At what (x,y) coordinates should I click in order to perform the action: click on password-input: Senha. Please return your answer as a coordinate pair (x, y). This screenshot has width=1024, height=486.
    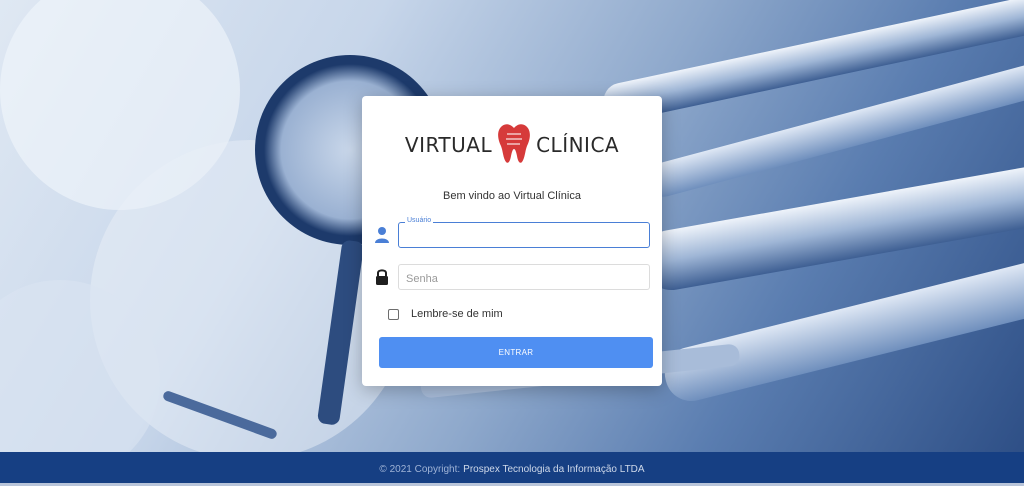
    Looking at the image, I should click on (524, 277).